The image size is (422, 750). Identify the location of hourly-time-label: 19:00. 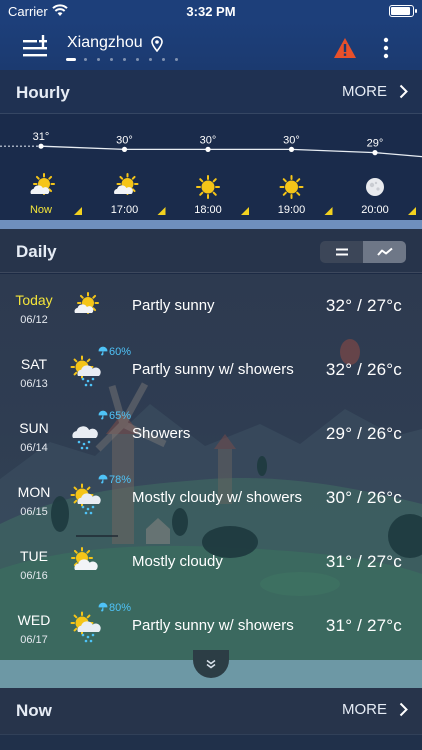
(292, 210).